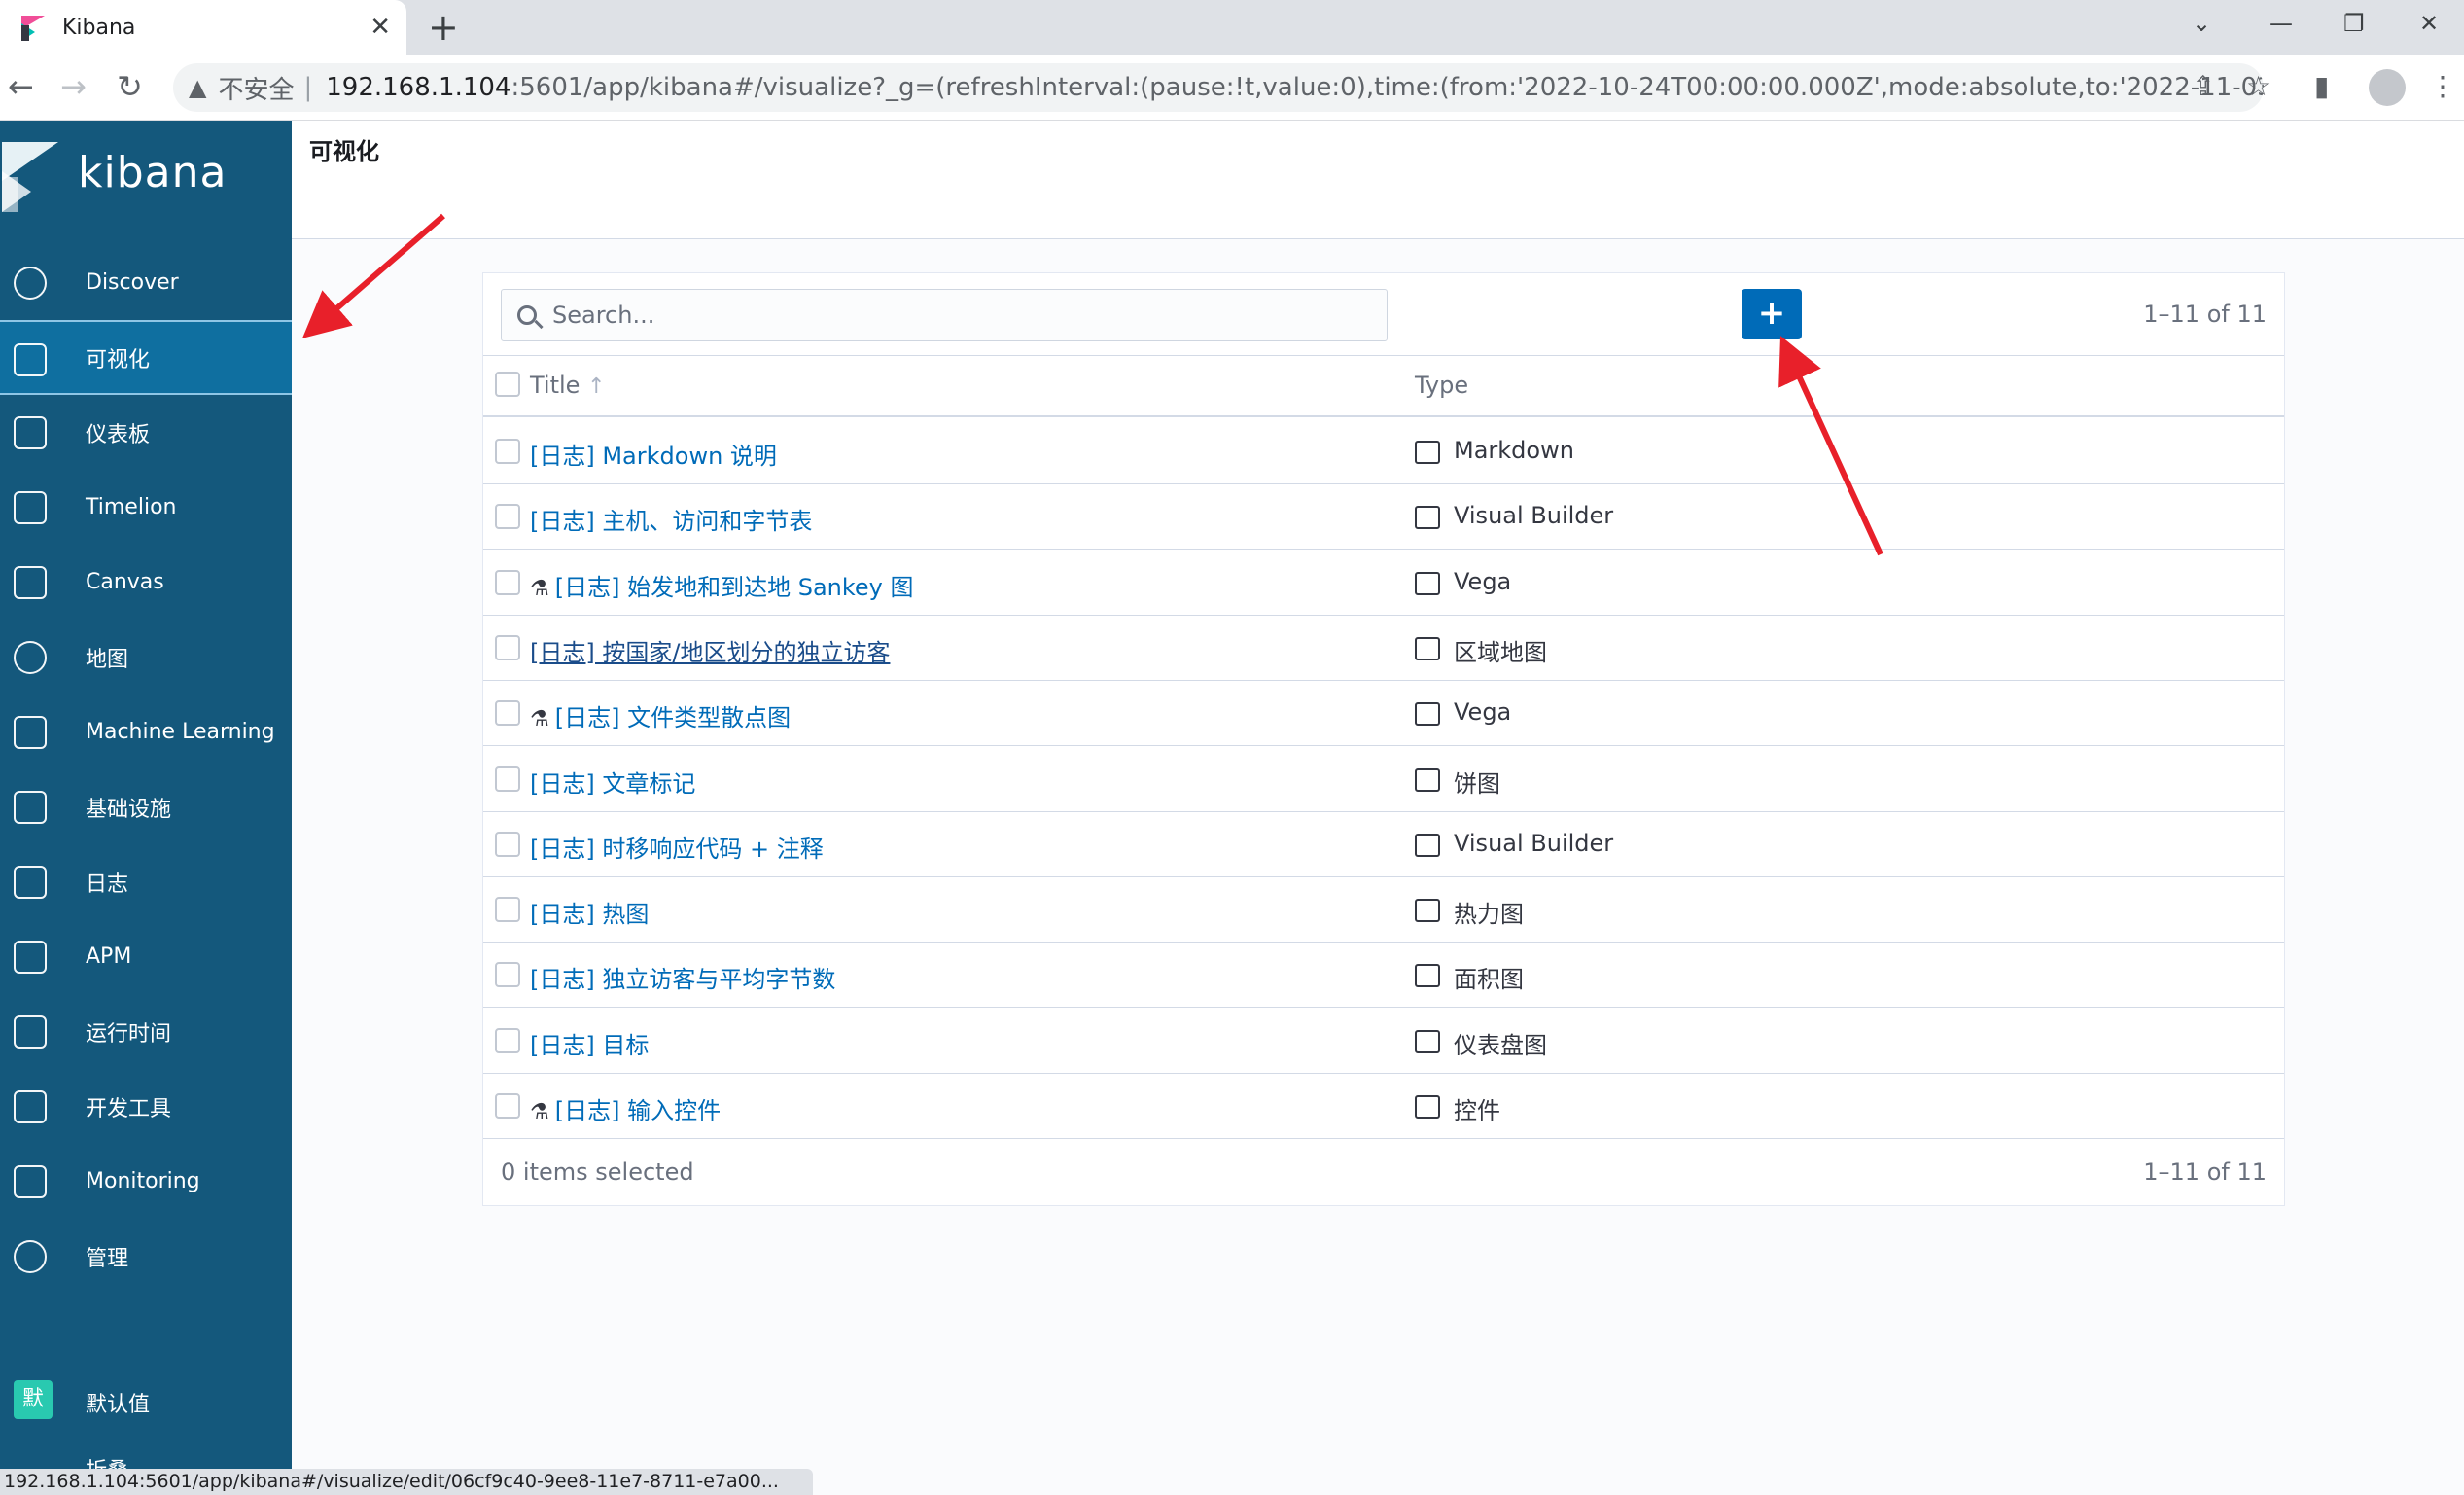  I want to click on visualization-title-link: [日志] 时移响应代码 + 注释, so click(677, 847).